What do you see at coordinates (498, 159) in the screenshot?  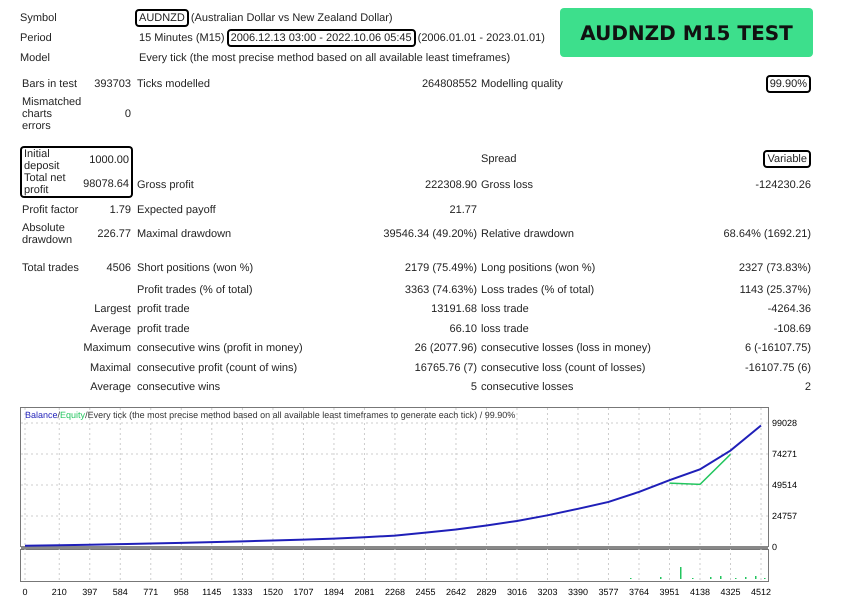 I see `stat-label: Spread` at bounding box center [498, 159].